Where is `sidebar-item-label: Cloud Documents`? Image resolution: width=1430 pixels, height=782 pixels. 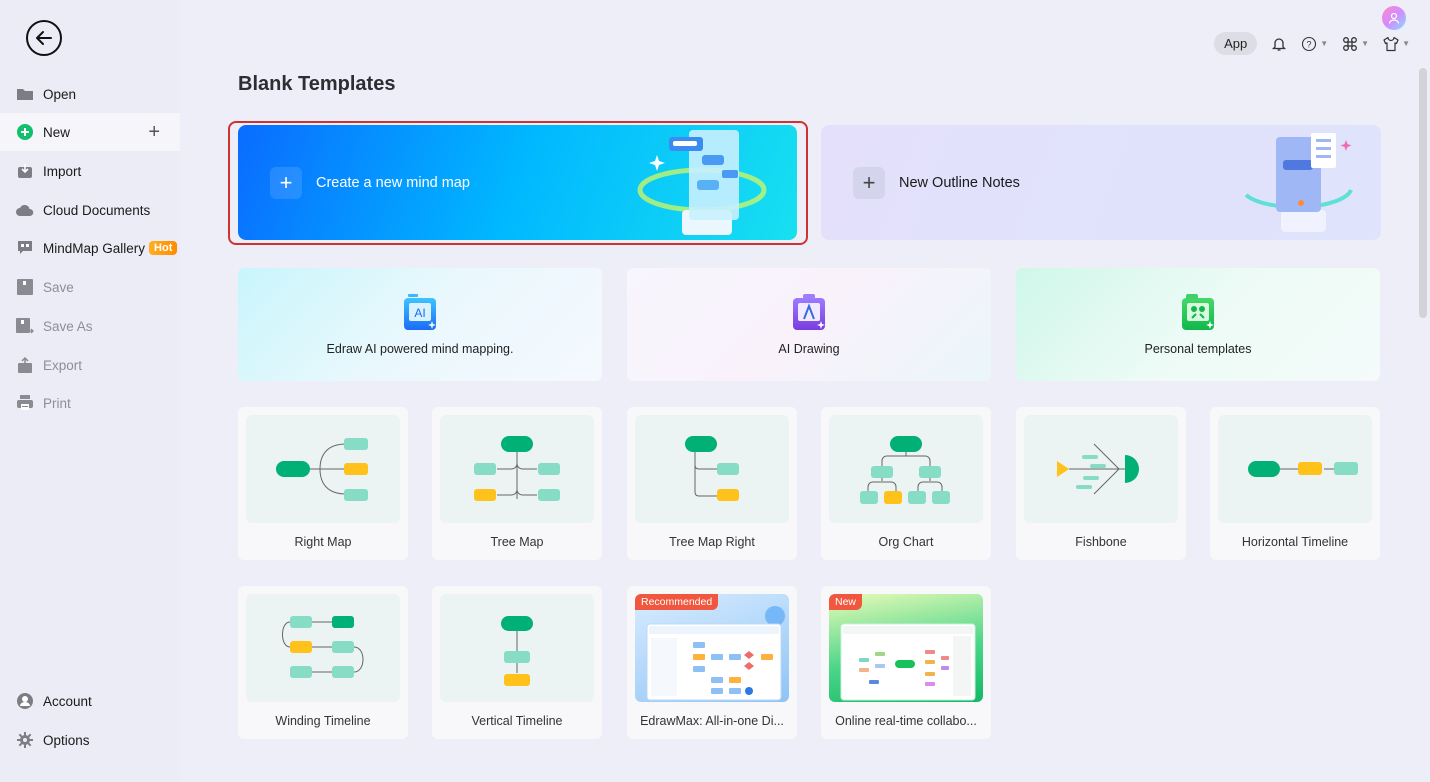
sidebar-item-label: Cloud Documents is located at coordinates (97, 210).